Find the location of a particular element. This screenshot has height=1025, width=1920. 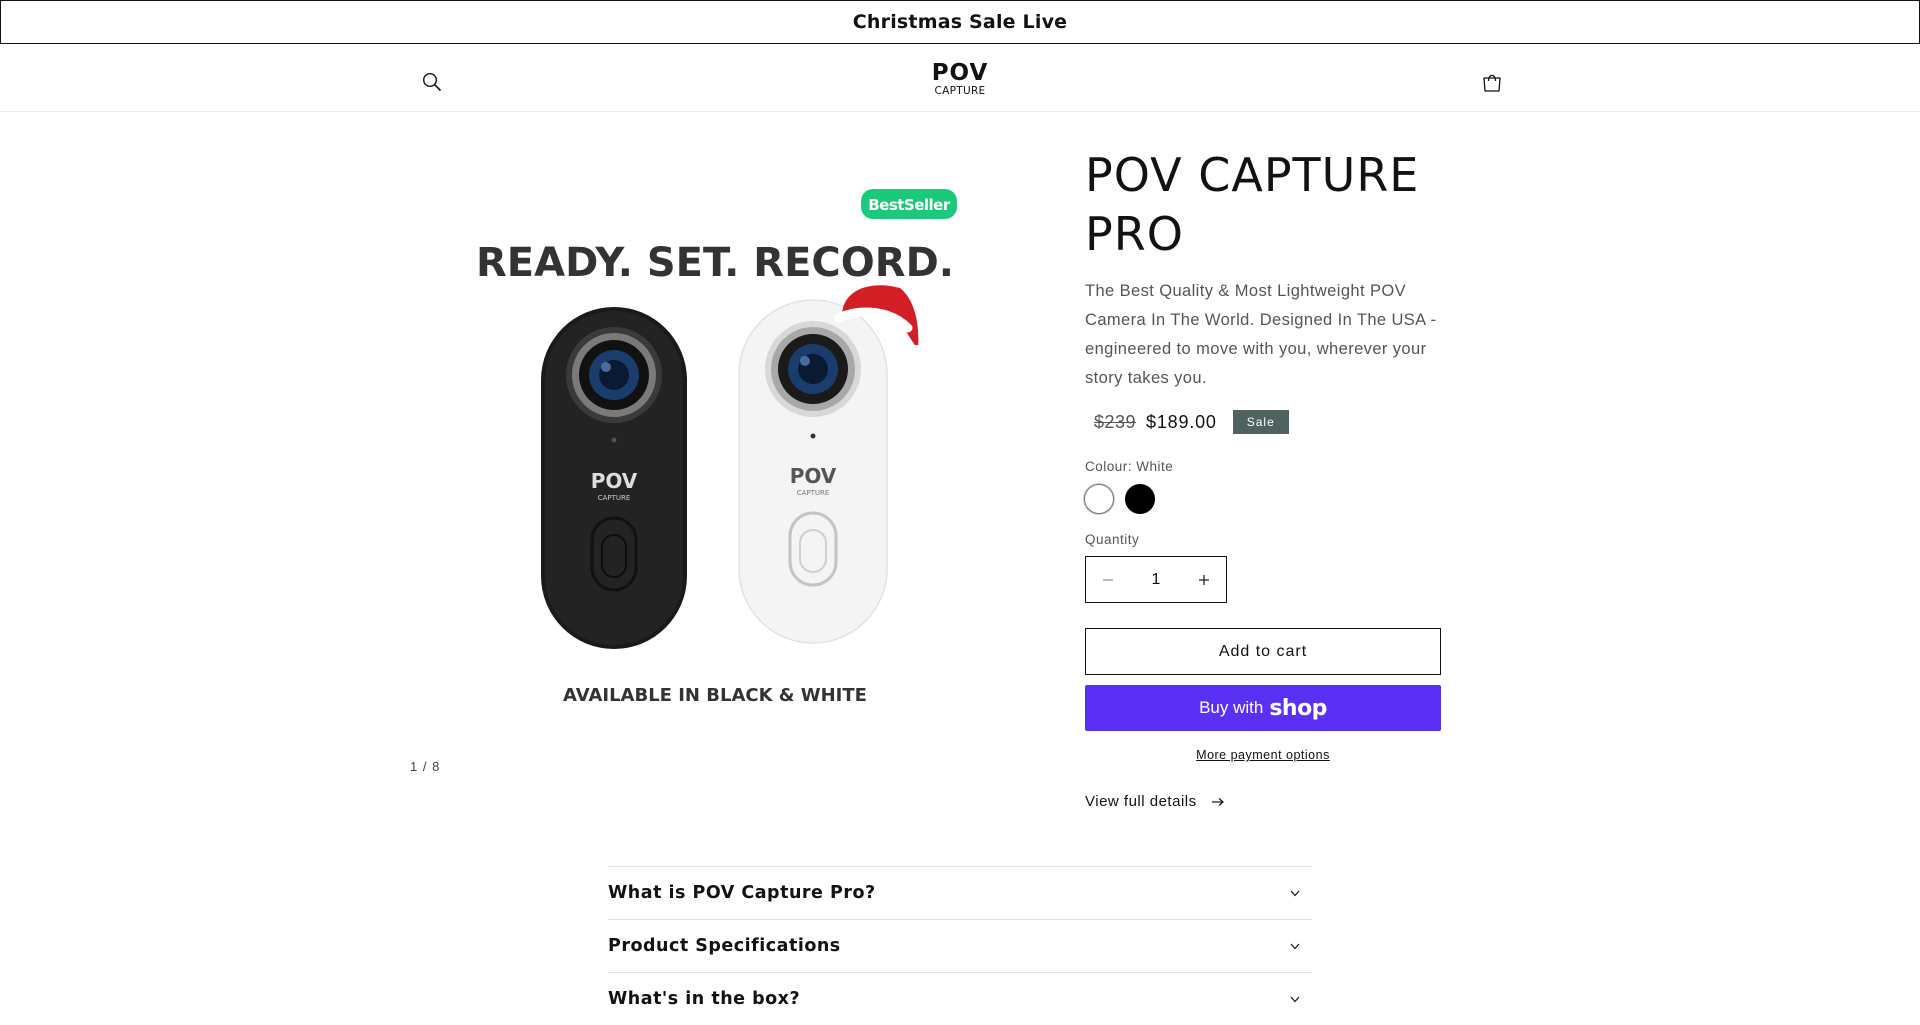

buy-with-label: Buy with is located at coordinates (1231, 707).